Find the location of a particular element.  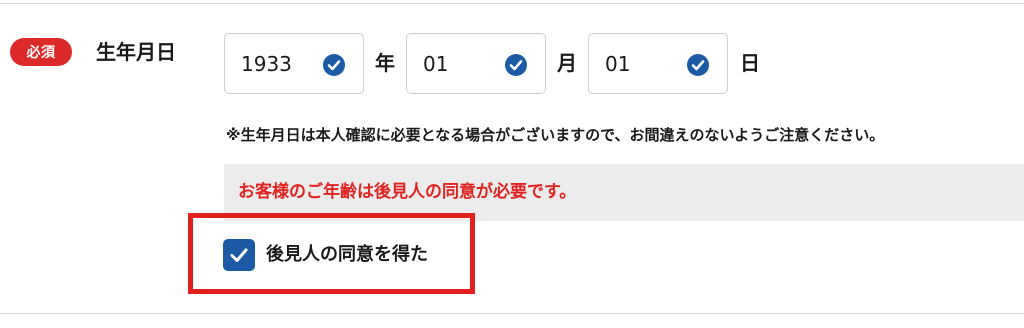

month-select-value: 01 is located at coordinates (436, 64).